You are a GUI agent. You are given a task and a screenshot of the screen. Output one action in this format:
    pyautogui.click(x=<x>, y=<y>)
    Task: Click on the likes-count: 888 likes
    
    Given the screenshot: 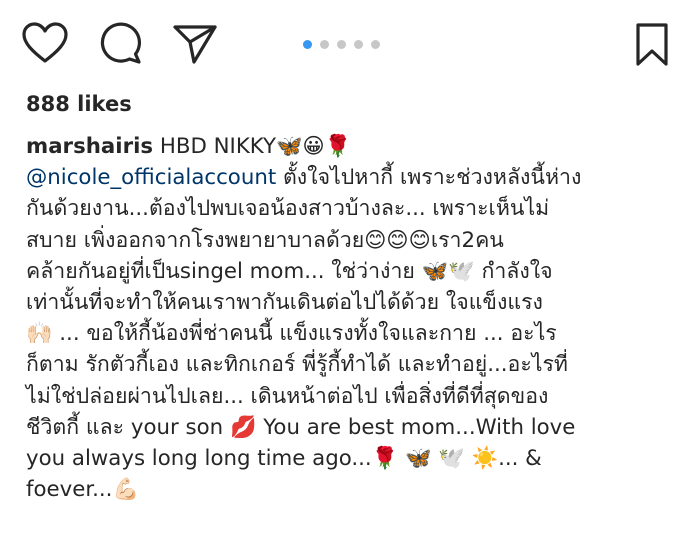 What is the action you would take?
    pyautogui.click(x=79, y=104)
    